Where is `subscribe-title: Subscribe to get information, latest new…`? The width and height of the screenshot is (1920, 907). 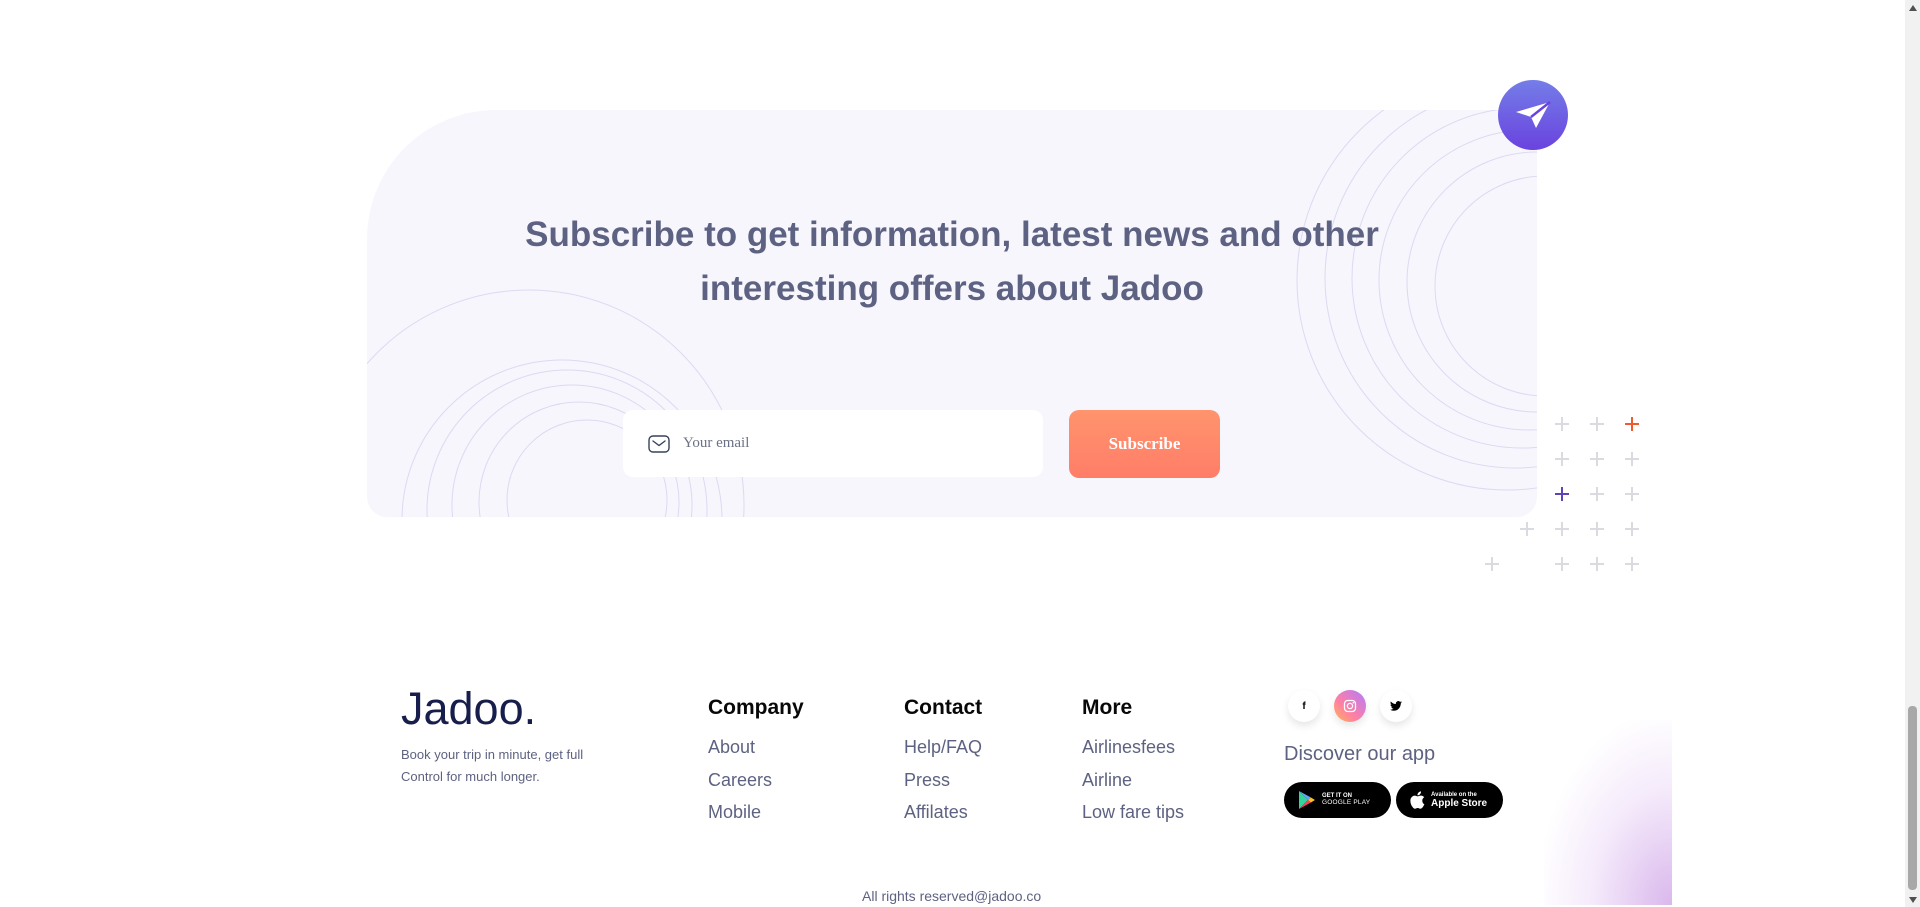
subscribe-title: Subscribe to get information, latest new… is located at coordinates (952, 261).